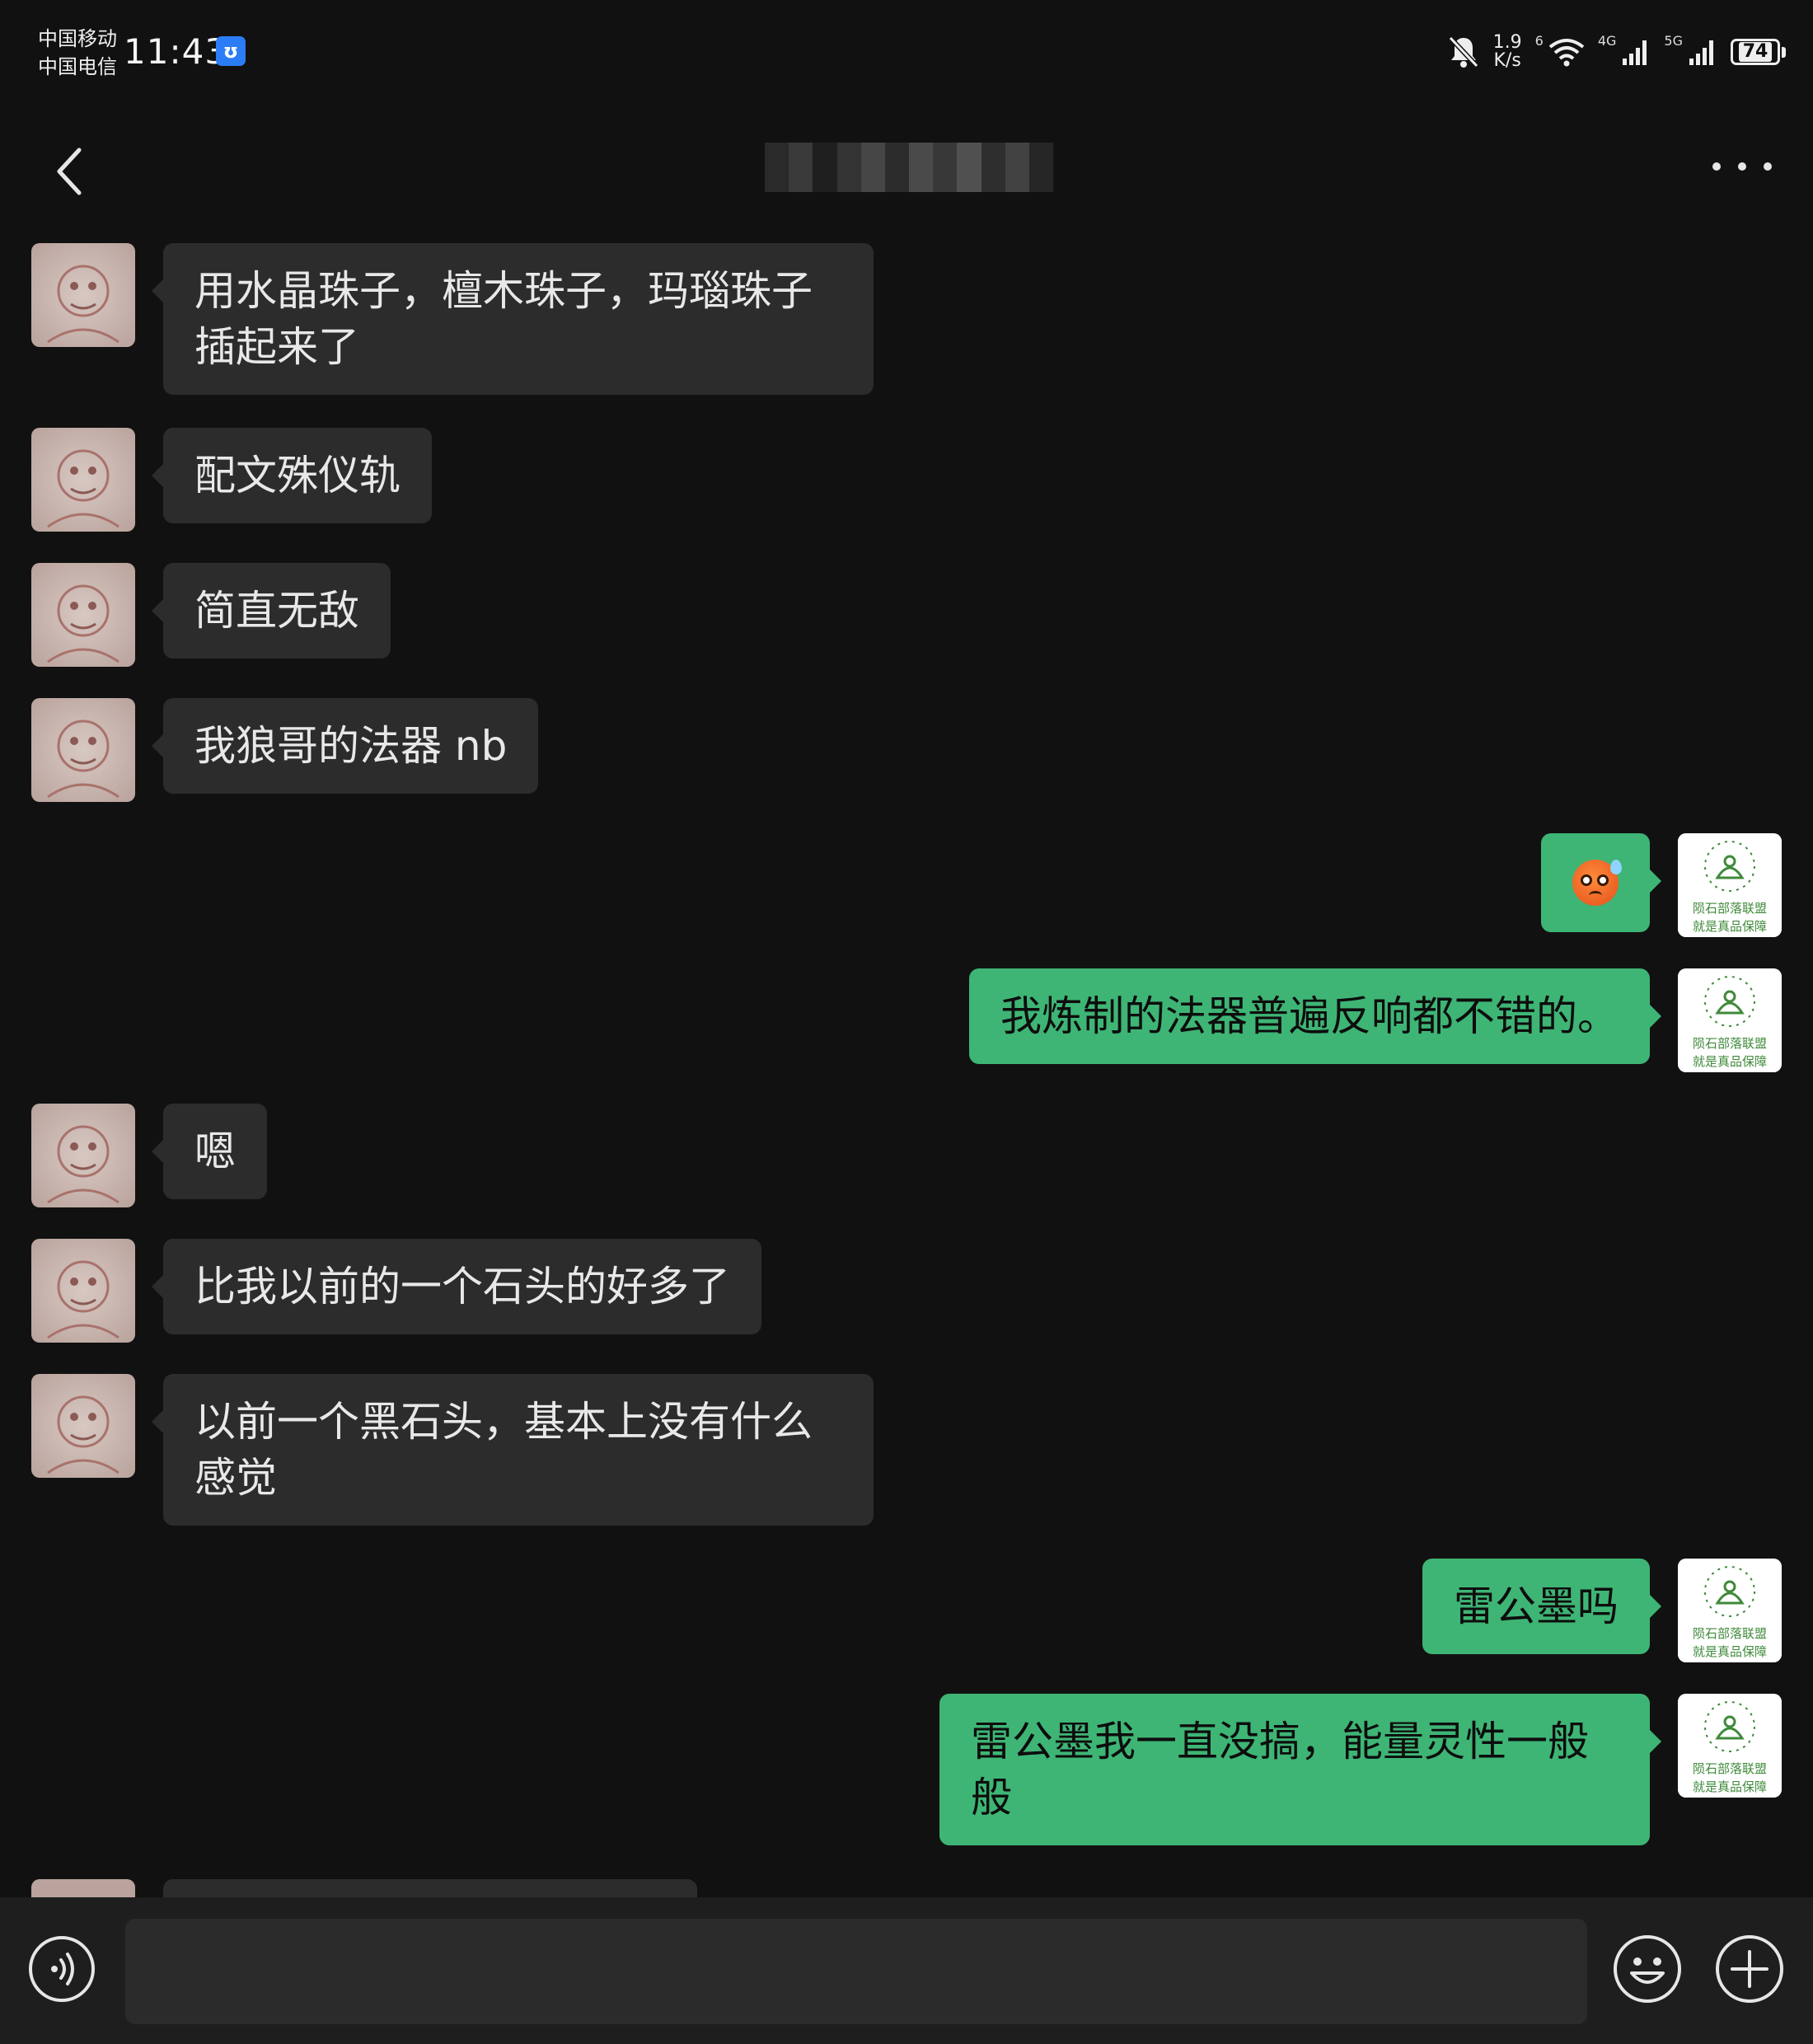 Image resolution: width=1813 pixels, height=2044 pixels. Describe the element at coordinates (231, 51) in the screenshot. I see `app-notification-icon: ʊ` at that location.